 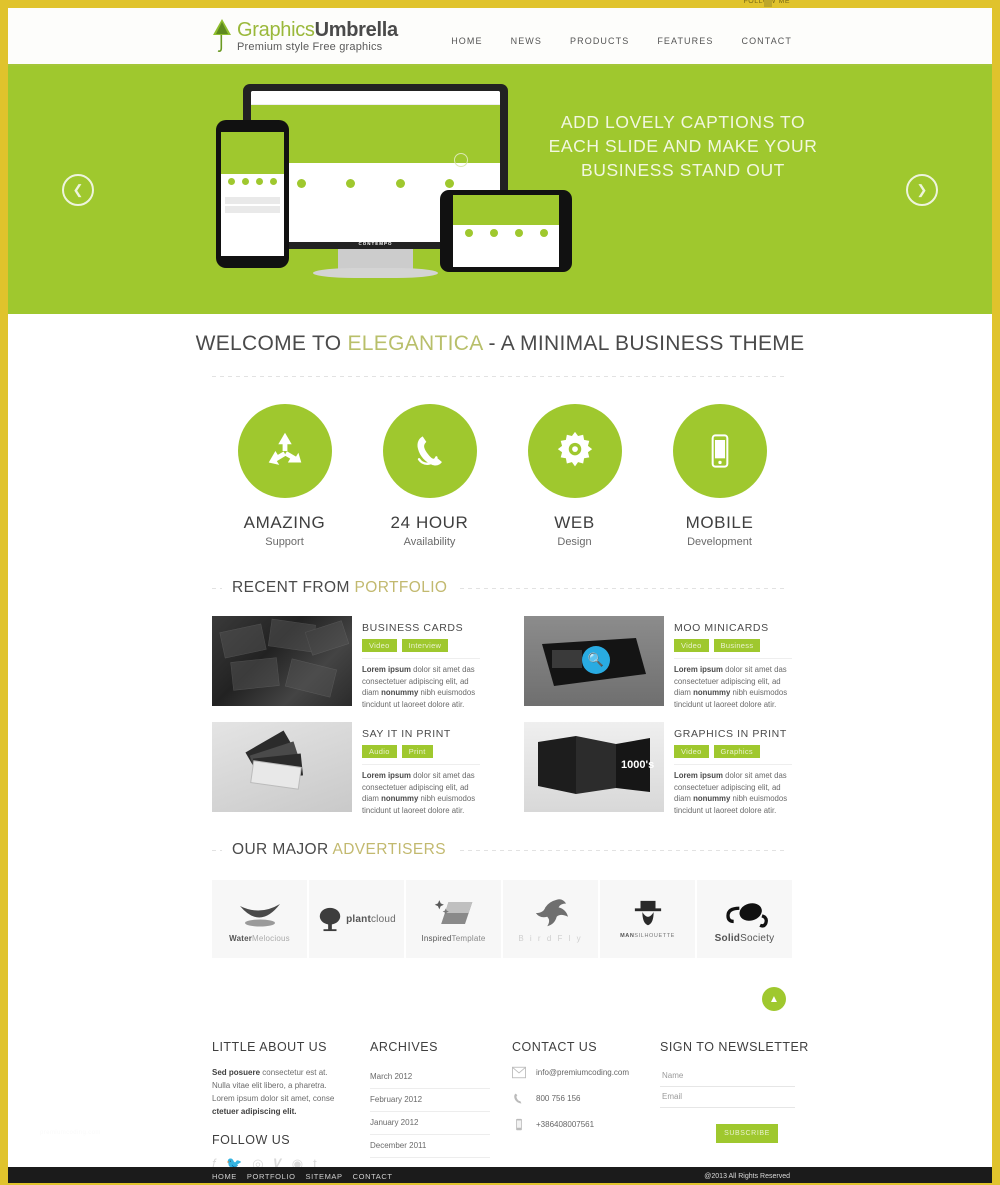 I want to click on archive-link: January 2012, so click(x=430, y=1123).